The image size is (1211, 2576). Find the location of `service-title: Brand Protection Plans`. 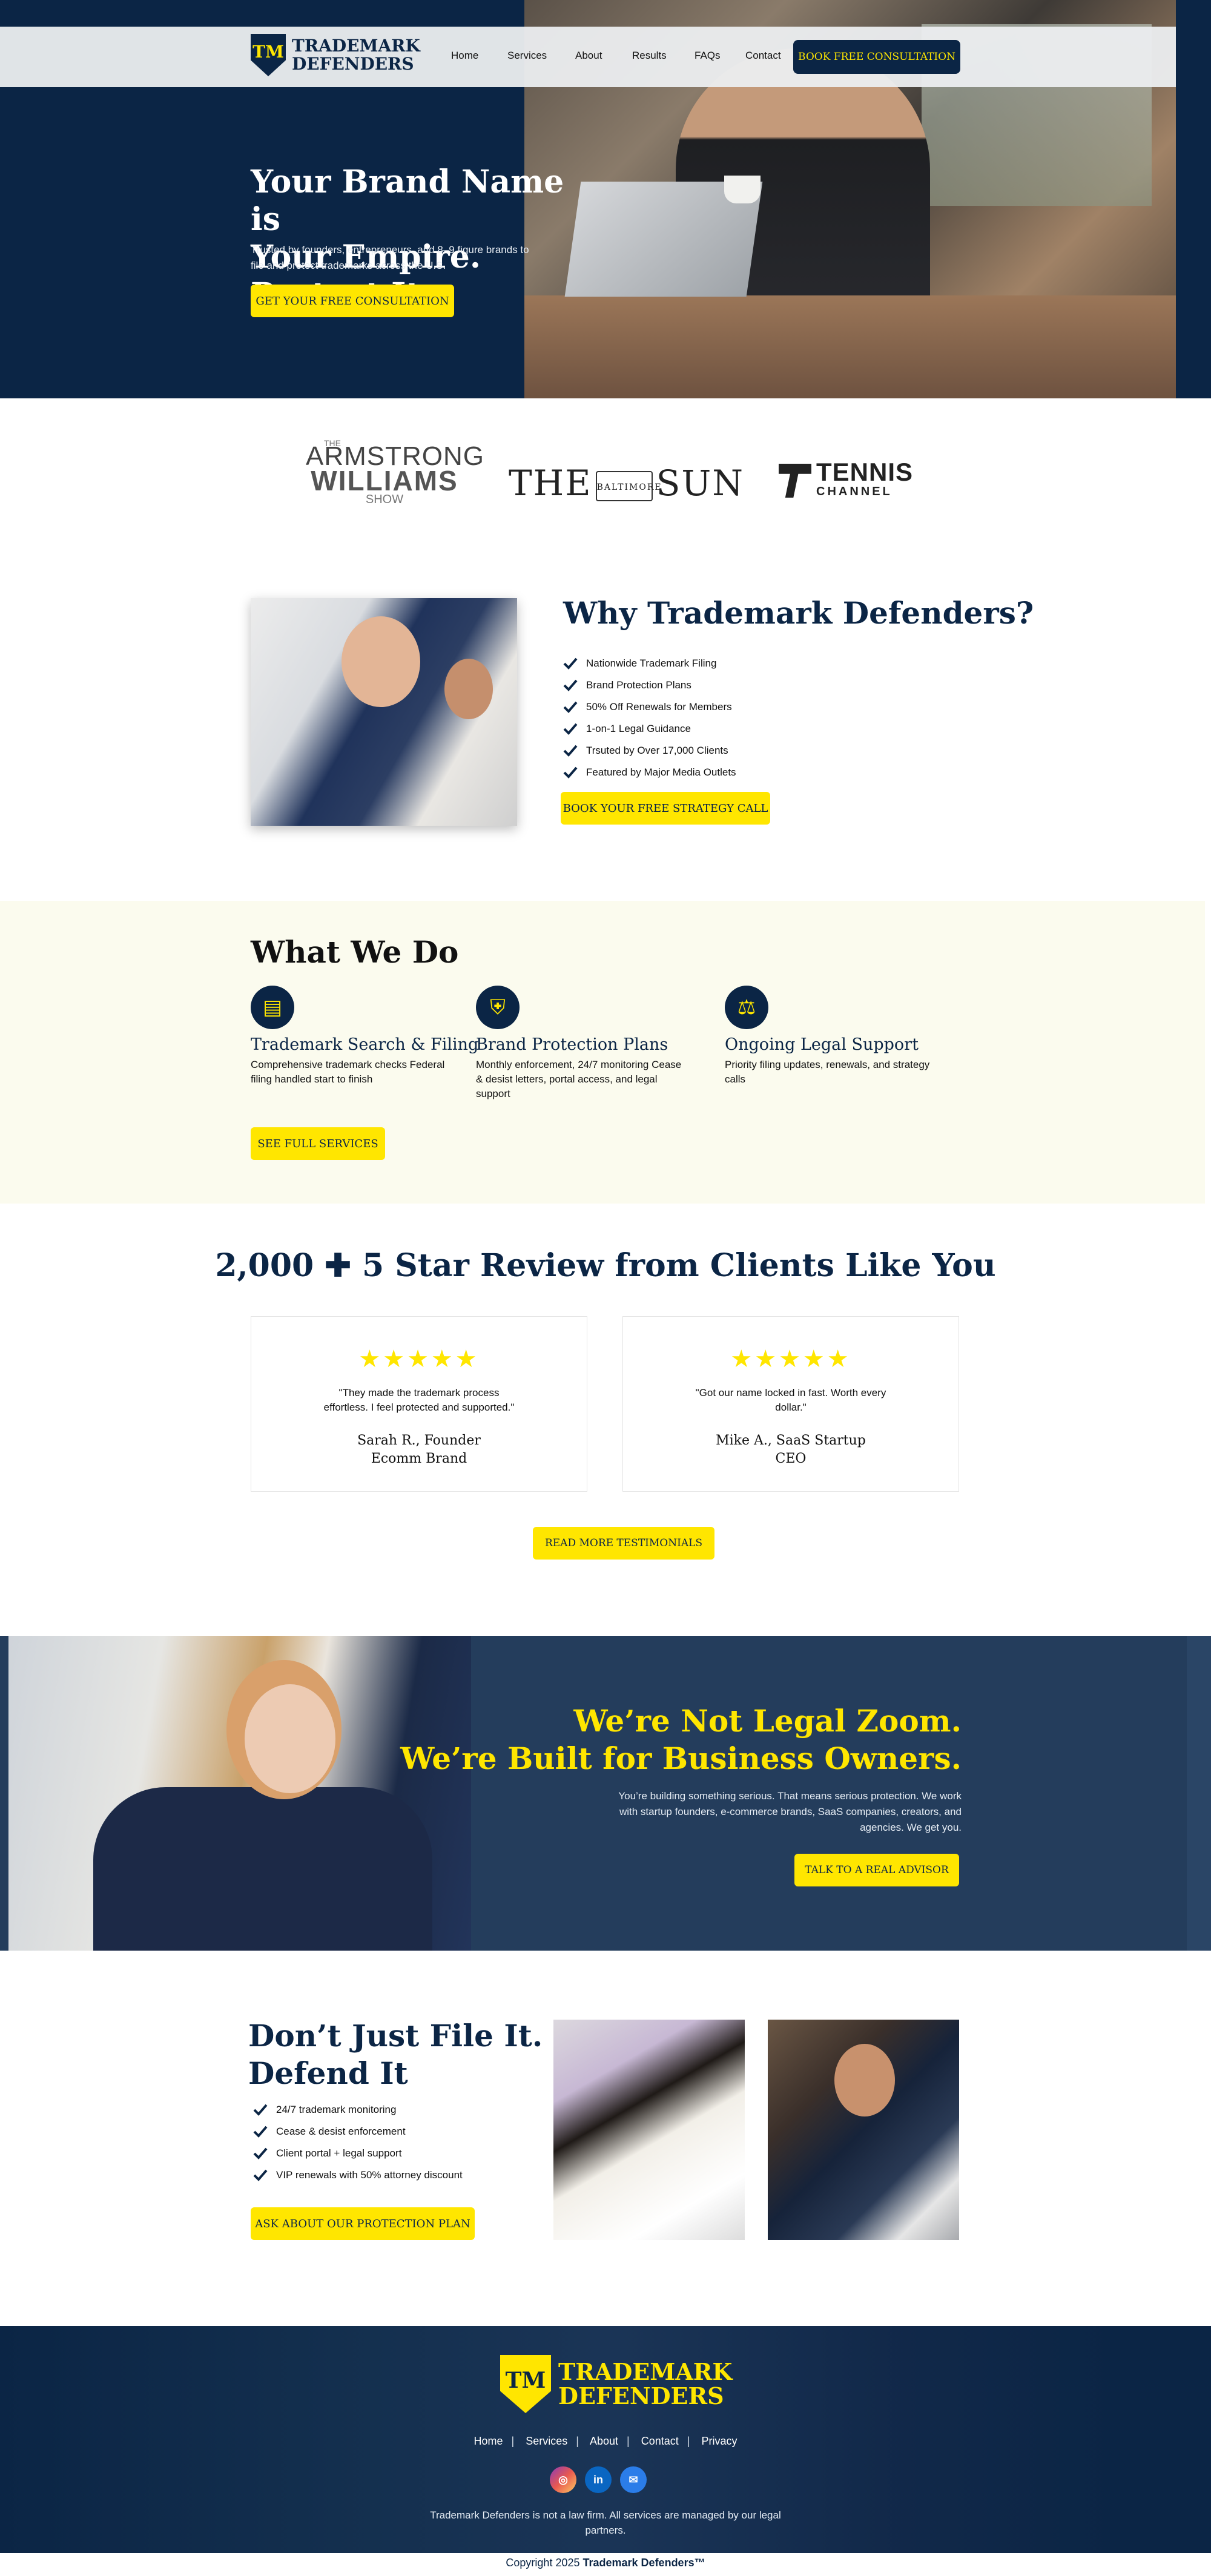

service-title: Brand Protection Plans is located at coordinates (572, 1044).